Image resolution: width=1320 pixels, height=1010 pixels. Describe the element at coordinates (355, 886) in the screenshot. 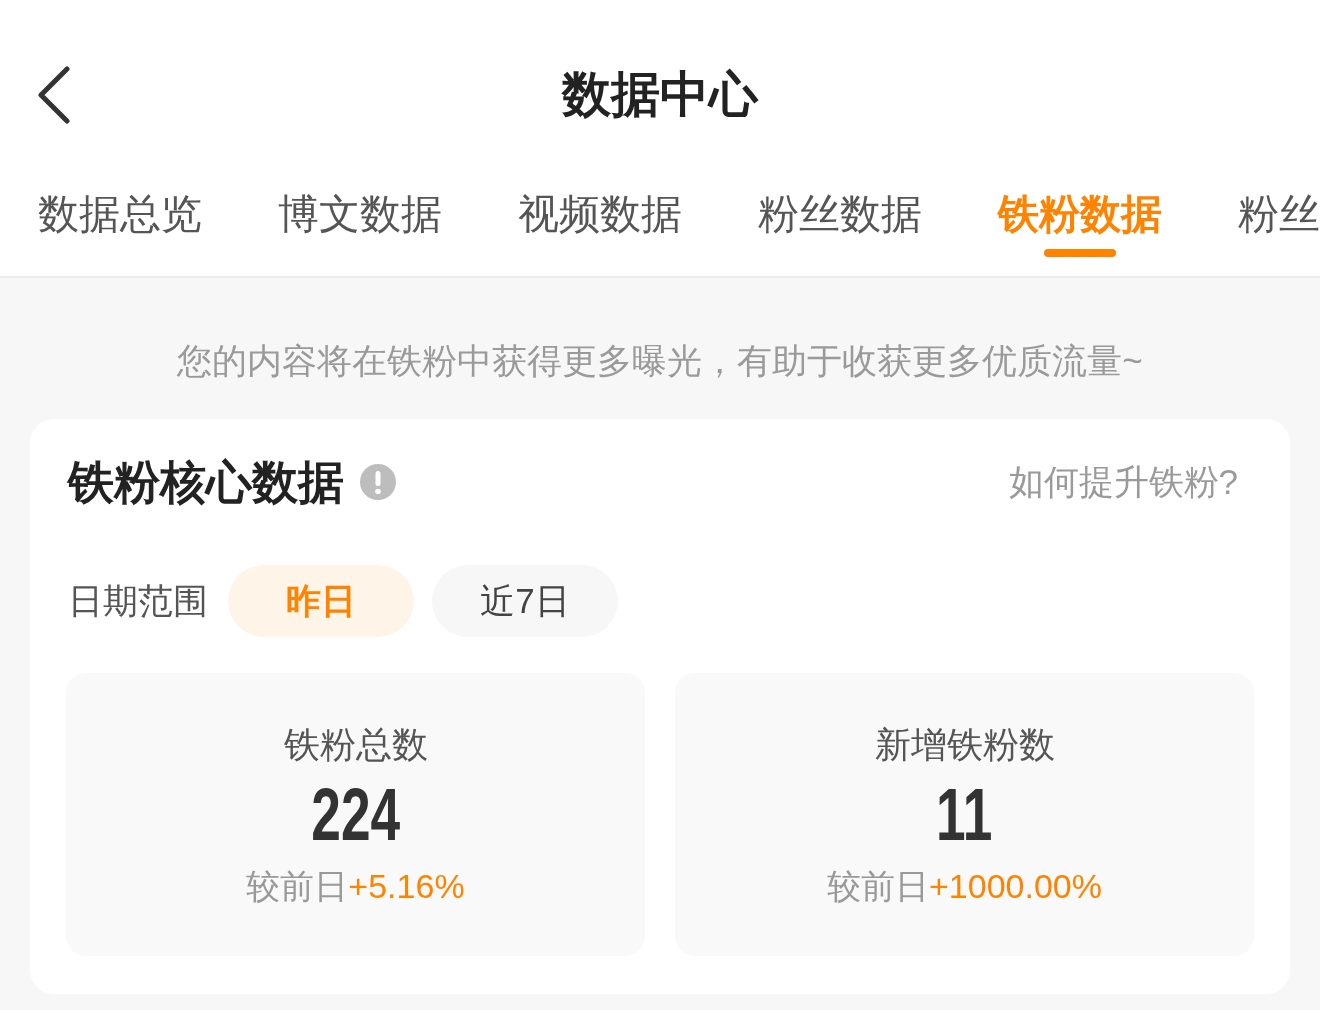

I see `comparison-text: 较前日+5.16%` at that location.